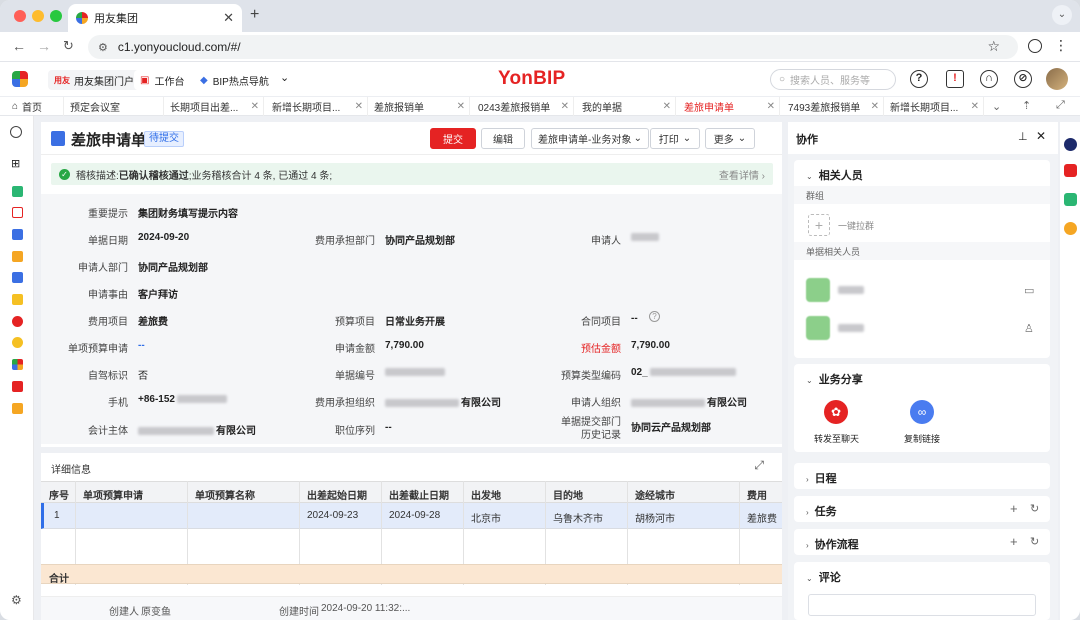 This screenshot has height=620, width=1080. Describe the element at coordinates (934, 106) in the screenshot. I see `tab-new-long-term-2: 新增长期项目... ✕` at that location.